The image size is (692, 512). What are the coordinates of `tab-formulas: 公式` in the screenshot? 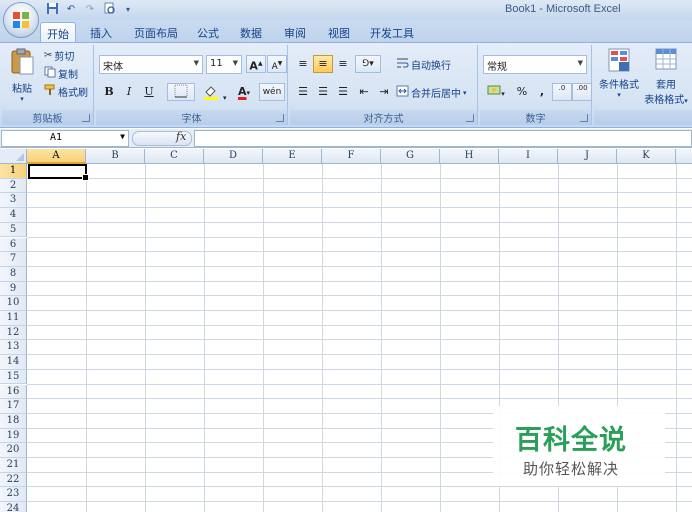 It's located at (208, 32).